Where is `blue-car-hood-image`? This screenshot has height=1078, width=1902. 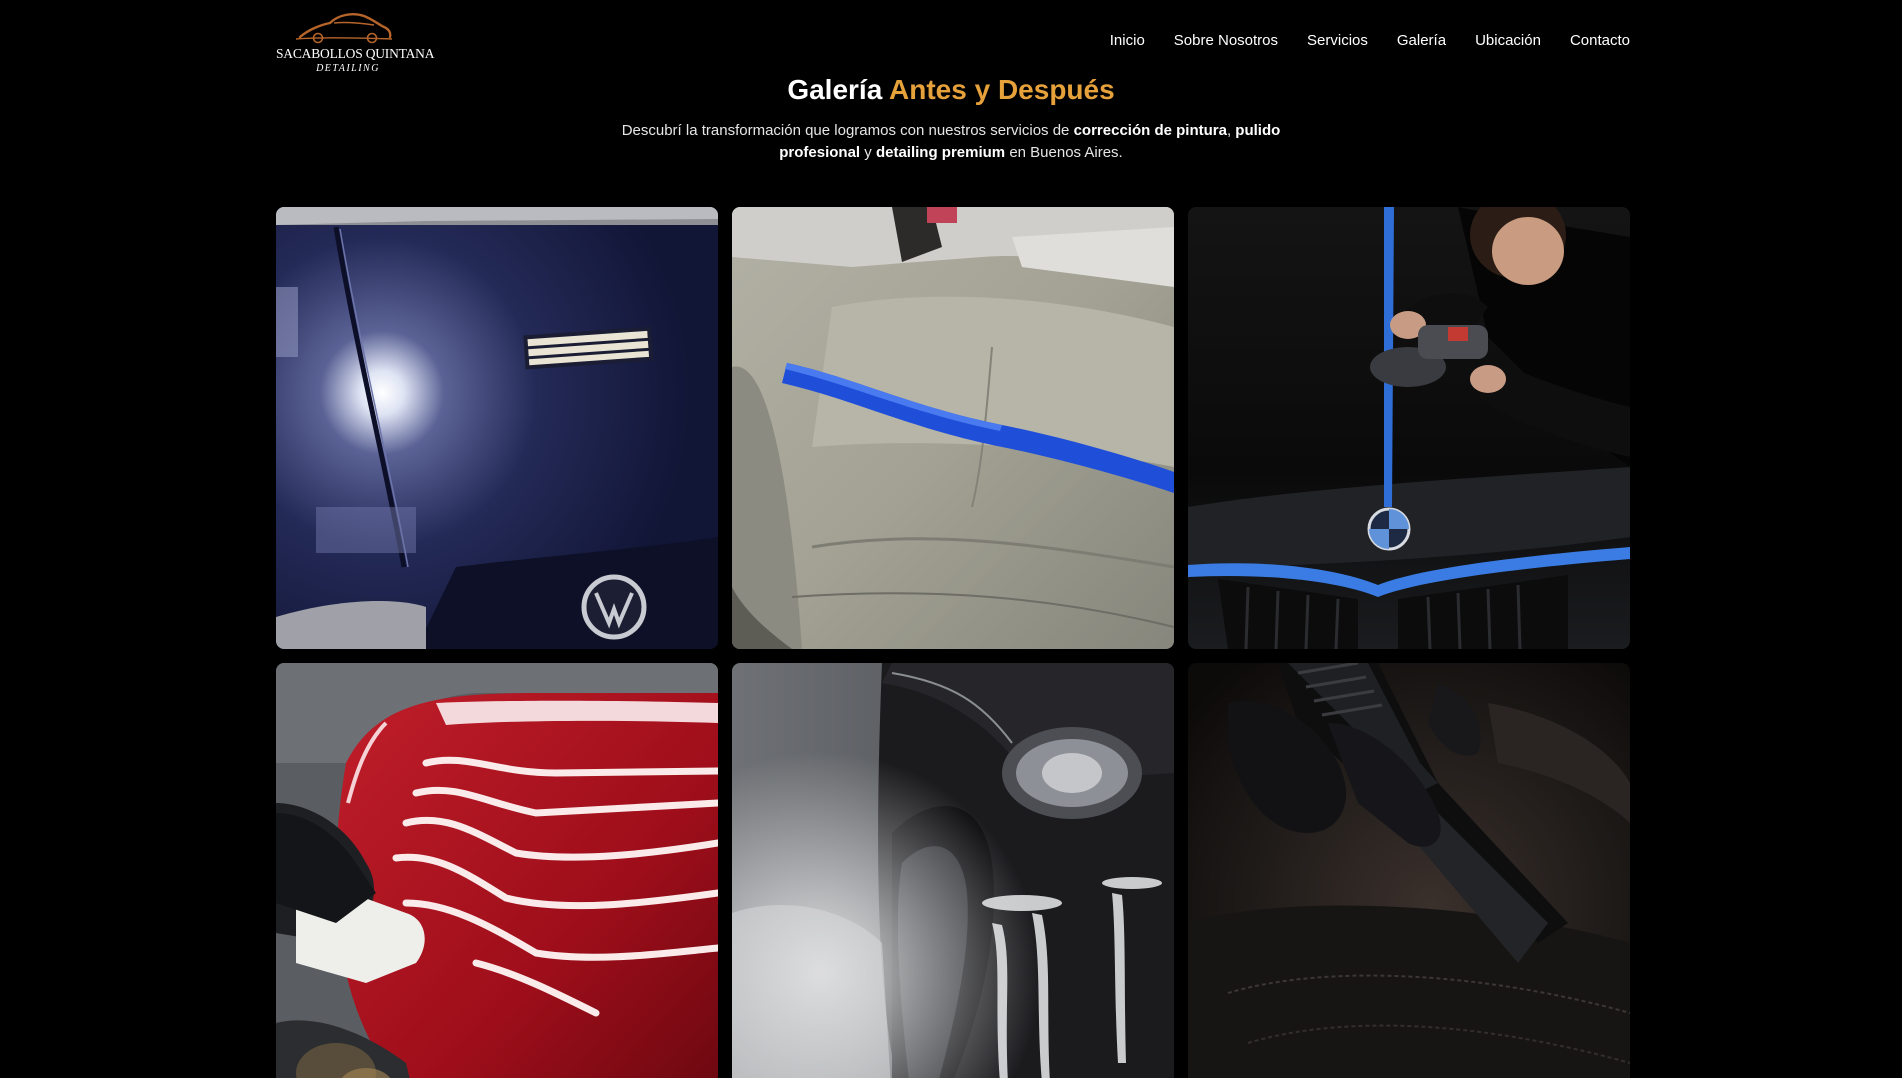
blue-car-hood-image is located at coordinates (497, 428).